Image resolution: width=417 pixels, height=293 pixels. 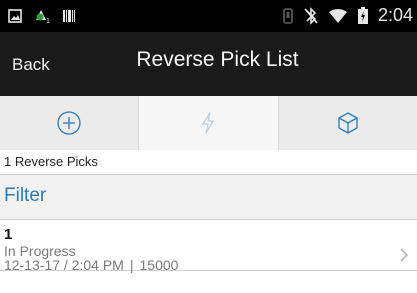 What do you see at coordinates (311, 15) in the screenshot?
I see `bluetooth-off-icon` at bounding box center [311, 15].